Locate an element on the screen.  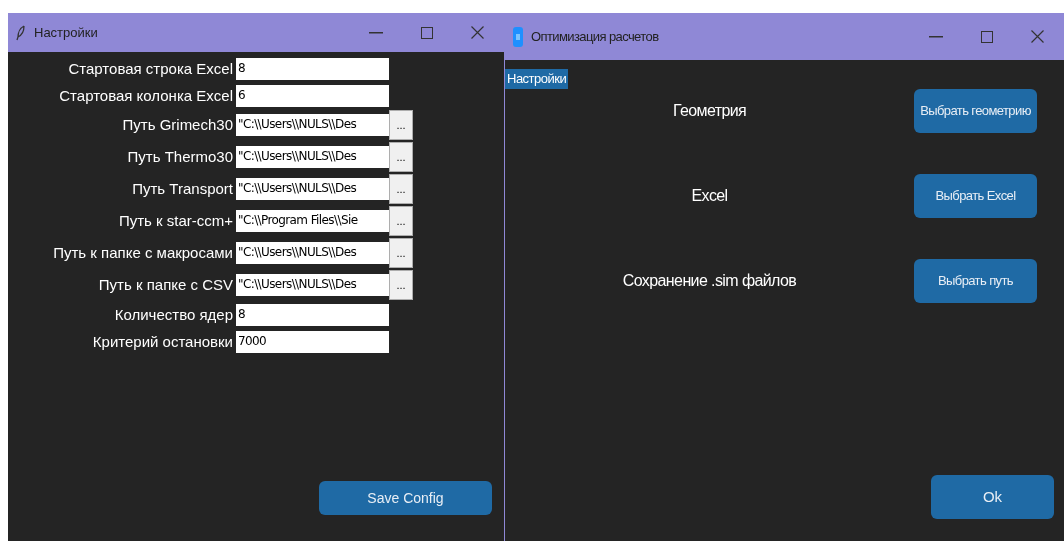
row-label: Геометрия is located at coordinates (709, 110).